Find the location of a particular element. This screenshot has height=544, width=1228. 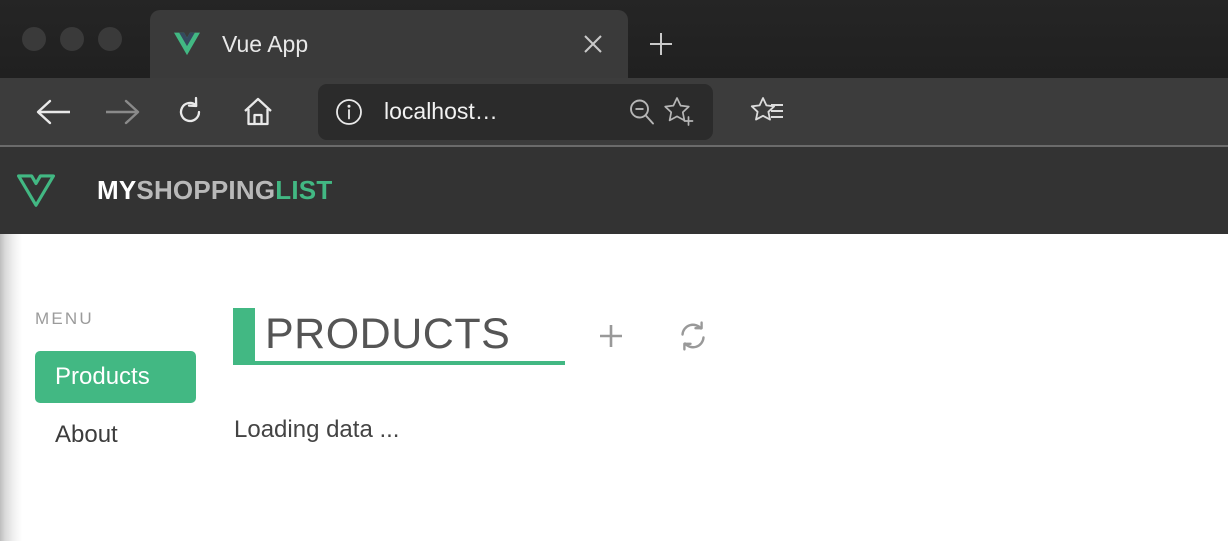

sidebar-heading: MENU is located at coordinates (64, 318).